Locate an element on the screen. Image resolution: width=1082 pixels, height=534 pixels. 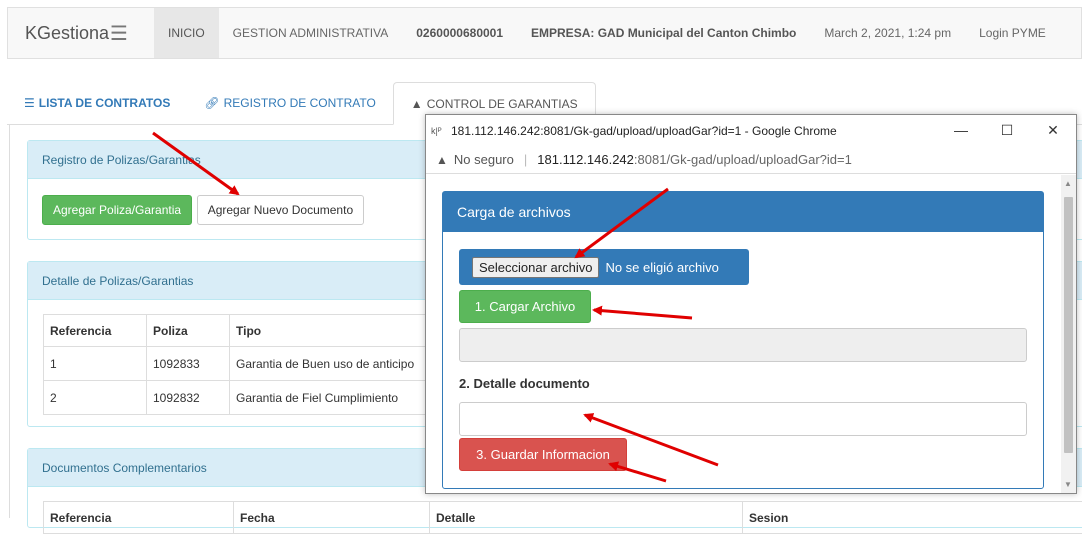
url-host: 181.112.146.242 is located at coordinates (585, 159).